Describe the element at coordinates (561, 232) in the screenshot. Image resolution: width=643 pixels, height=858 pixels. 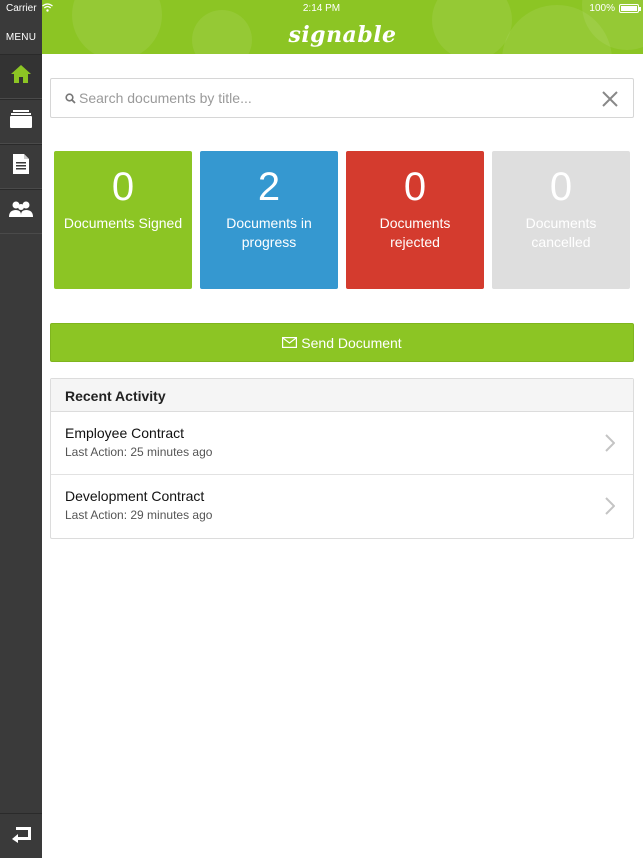
I see `stat-label: Documents cancelled` at that location.